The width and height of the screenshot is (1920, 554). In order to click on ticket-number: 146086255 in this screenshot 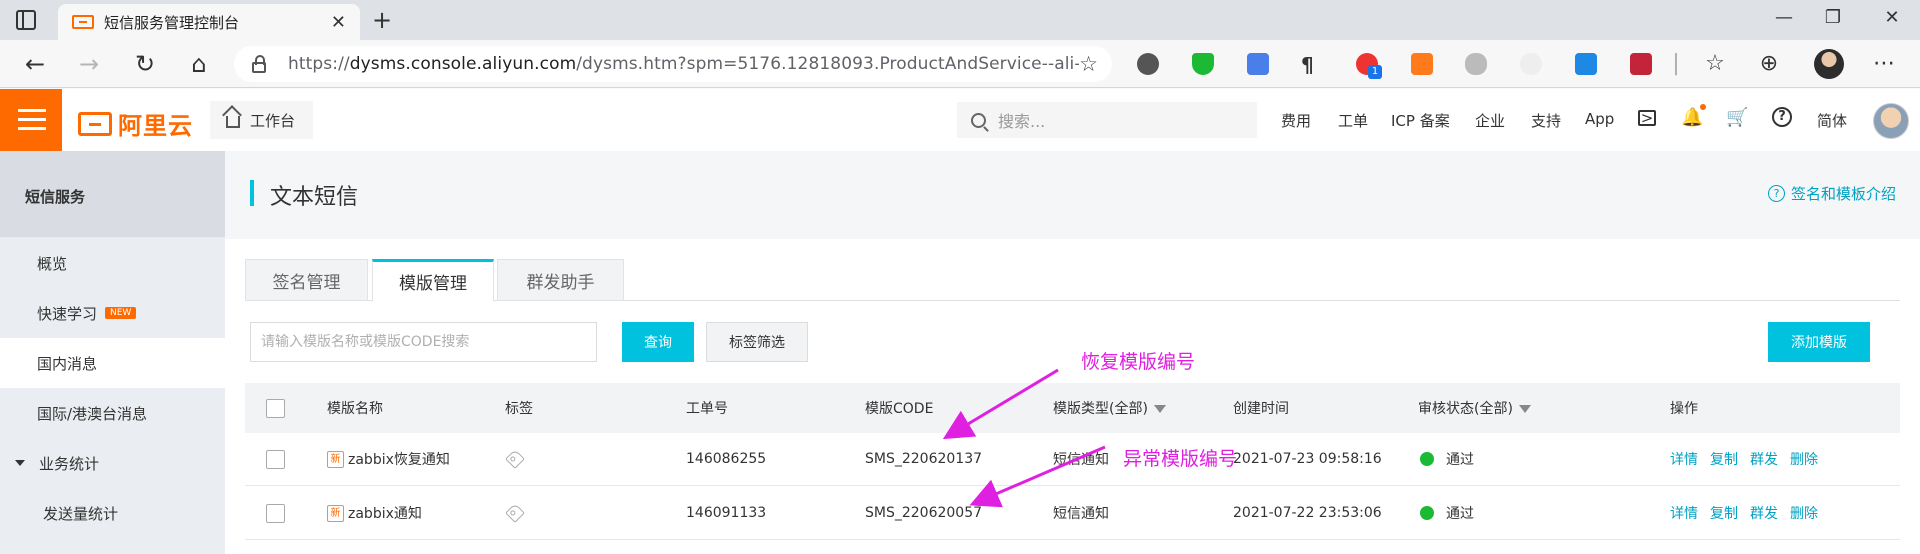, I will do `click(726, 459)`.